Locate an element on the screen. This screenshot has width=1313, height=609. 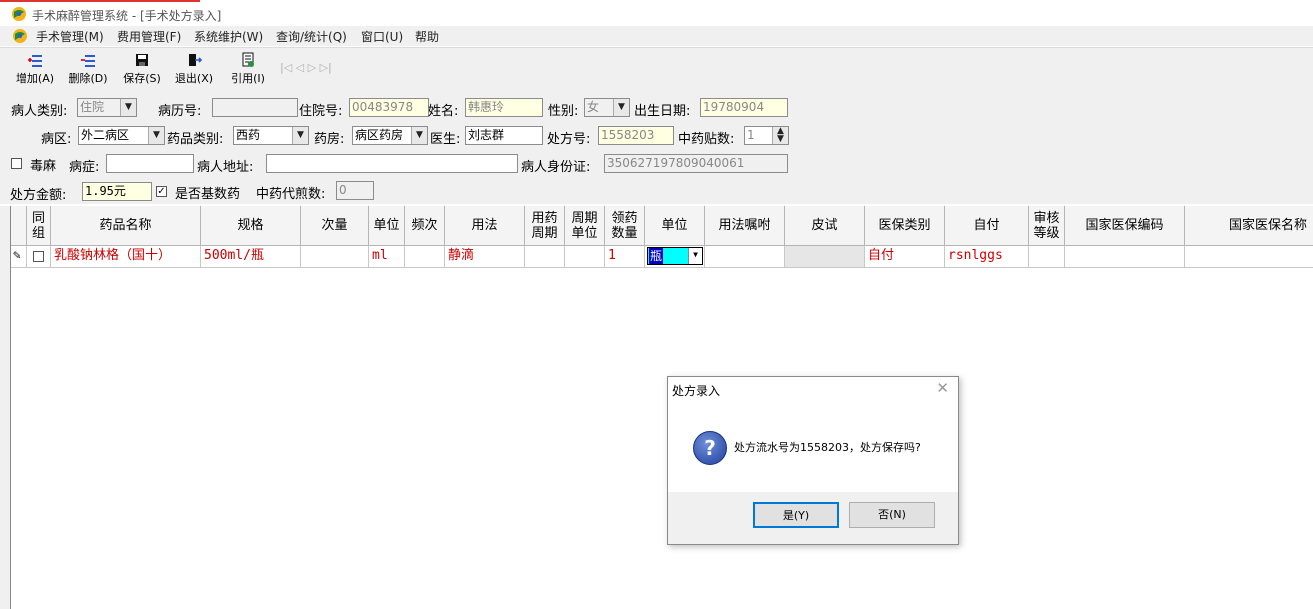
record-navigation: |◁ ◁ ▷ ▷| is located at coordinates (306, 67).